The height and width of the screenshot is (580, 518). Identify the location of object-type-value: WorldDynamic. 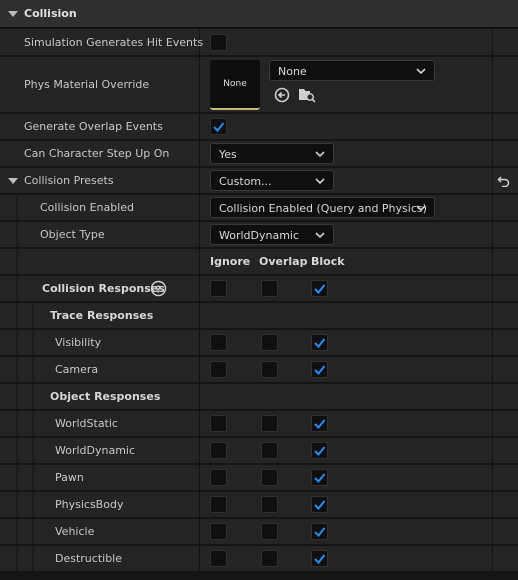
(259, 235).